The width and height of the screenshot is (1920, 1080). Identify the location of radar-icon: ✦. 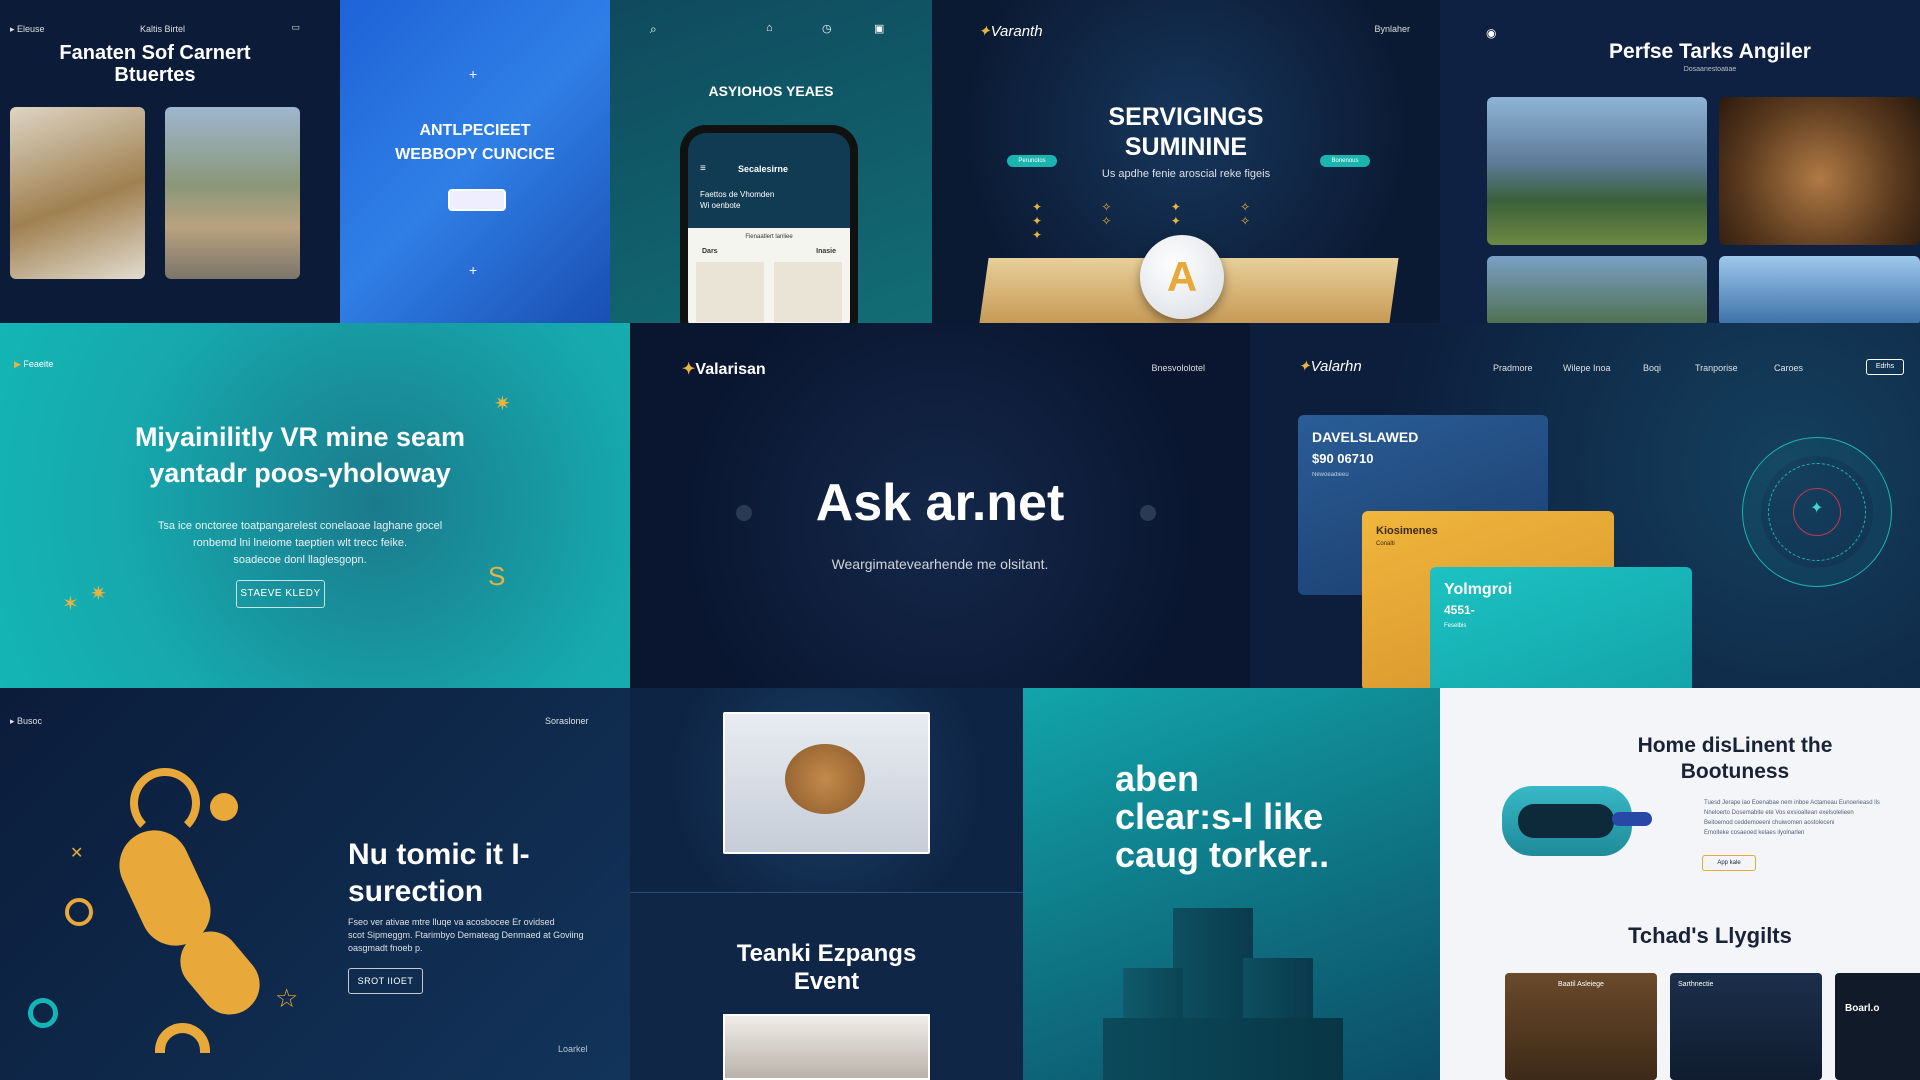
(1817, 512).